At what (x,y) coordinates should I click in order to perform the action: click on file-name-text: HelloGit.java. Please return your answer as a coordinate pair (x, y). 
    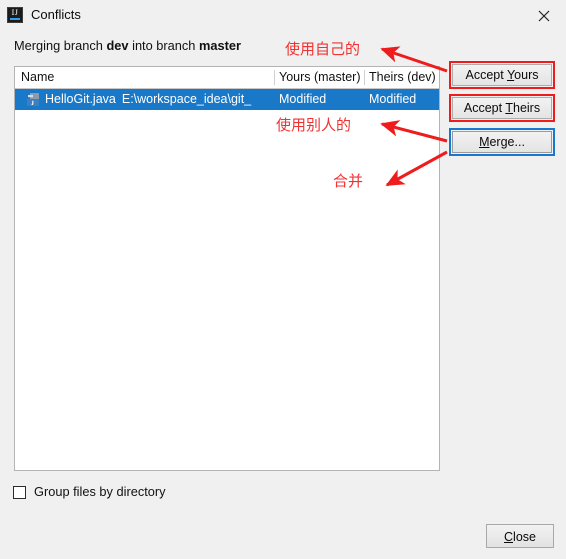
    Looking at the image, I should click on (80, 99).